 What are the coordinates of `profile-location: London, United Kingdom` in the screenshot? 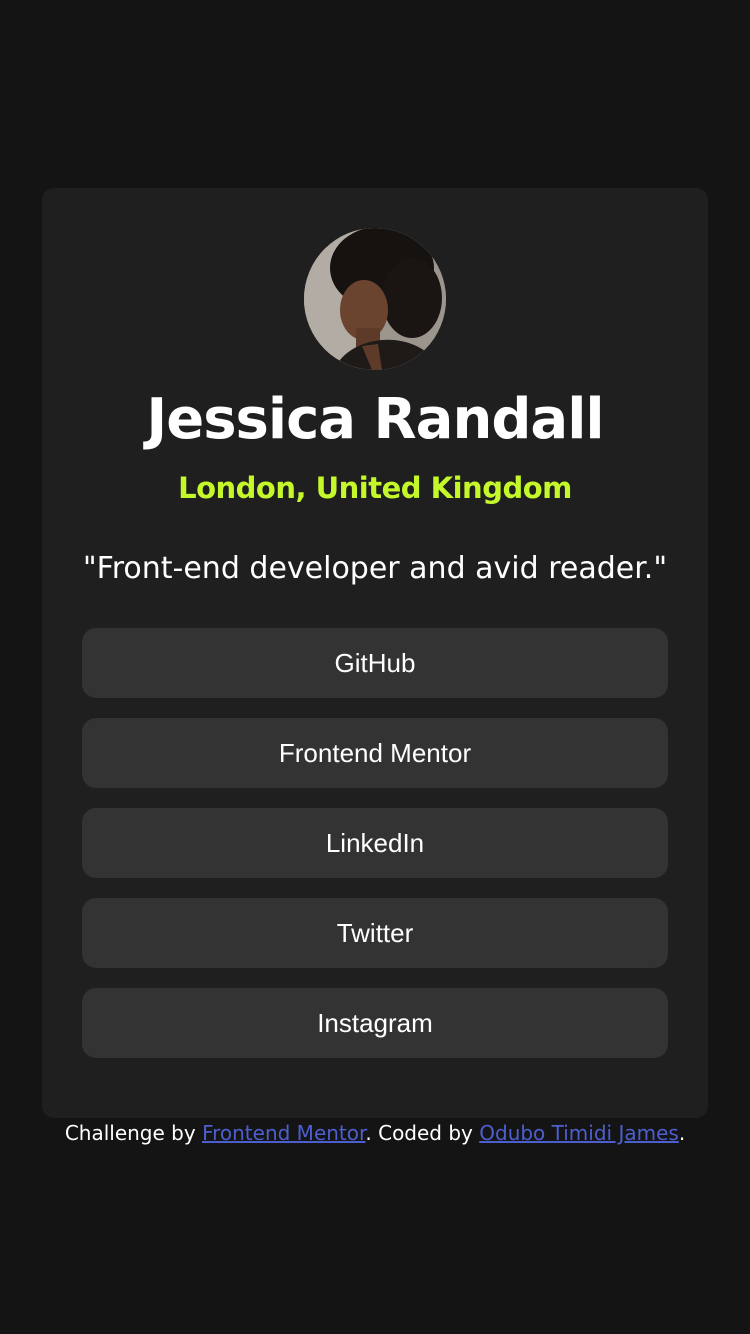 It's located at (375, 488).